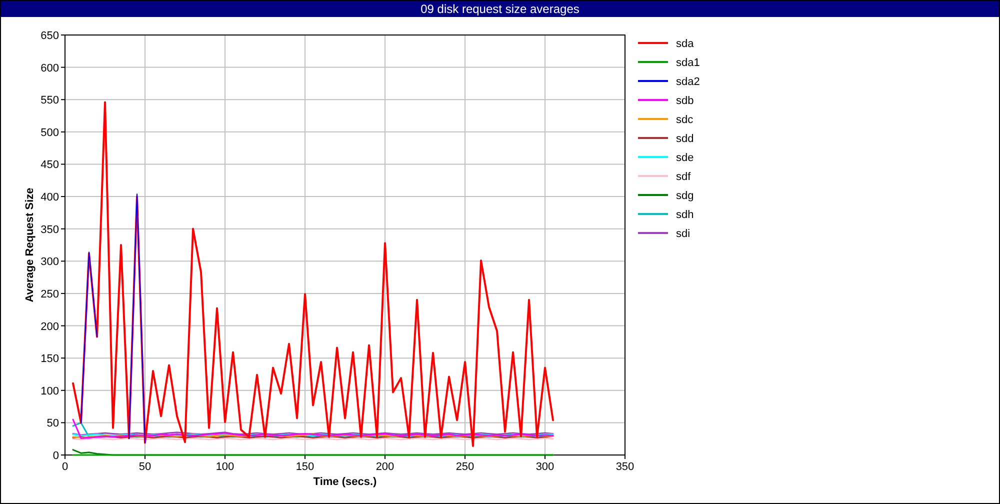 This screenshot has width=1000, height=504. Describe the element at coordinates (683, 177) in the screenshot. I see `legend-label: sdf` at that location.